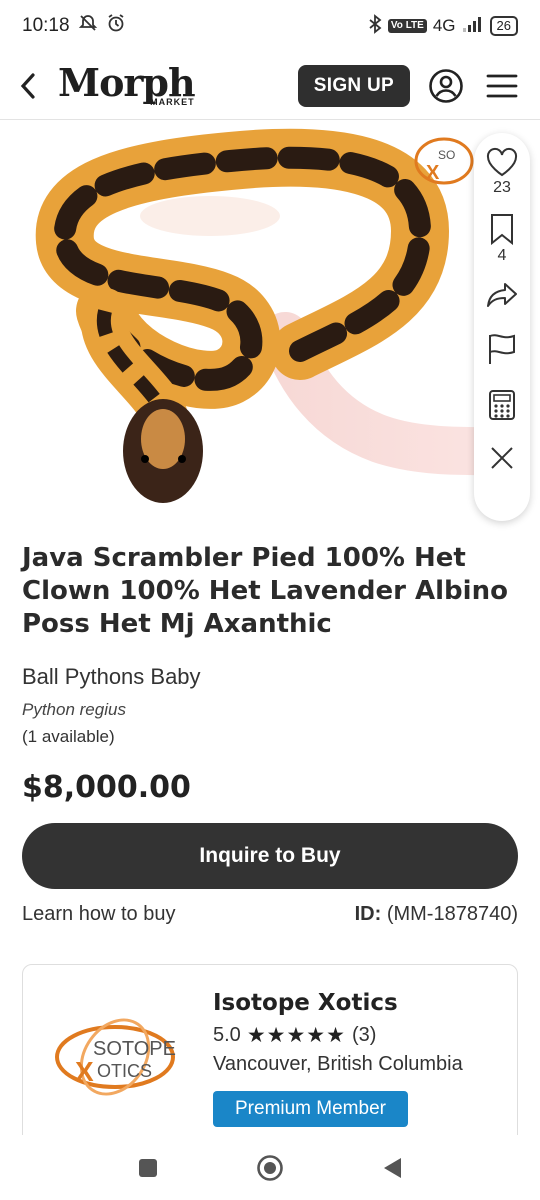  What do you see at coordinates (74, 709) in the screenshot?
I see `scientific-name: Python regius` at bounding box center [74, 709].